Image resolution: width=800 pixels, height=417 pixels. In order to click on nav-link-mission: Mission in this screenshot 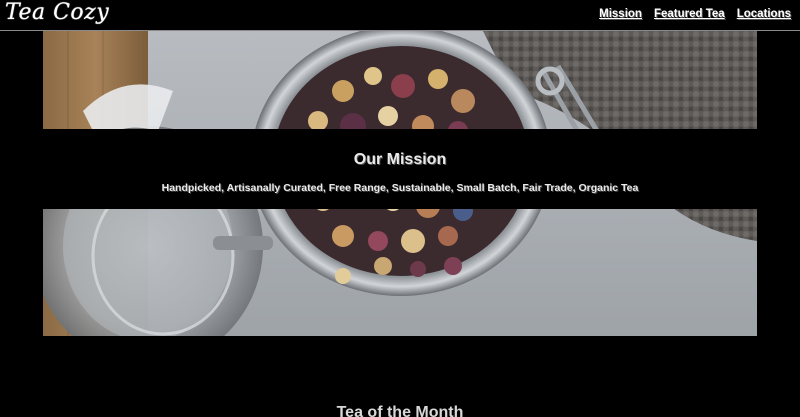, I will do `click(620, 14)`.